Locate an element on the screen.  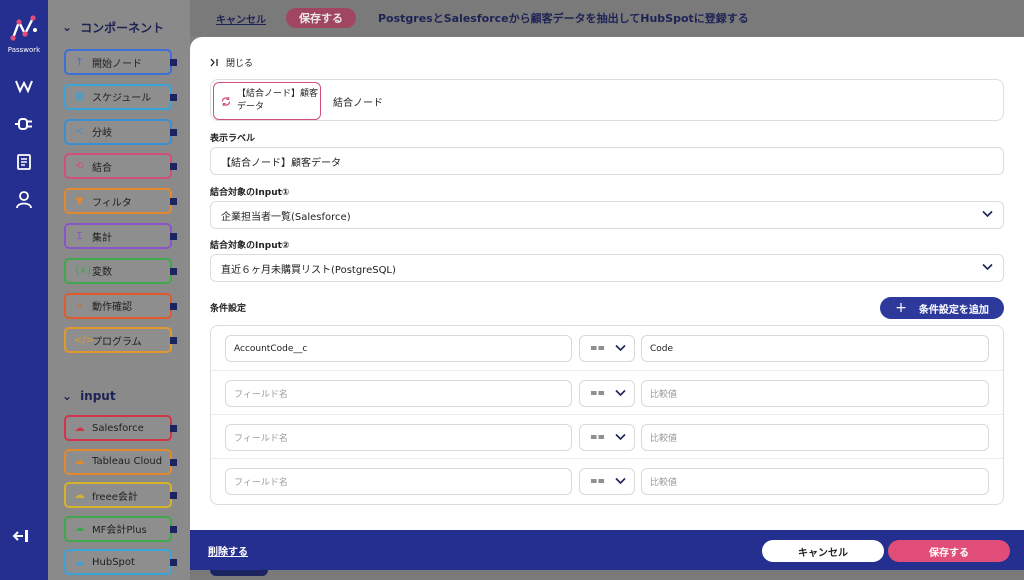
conditions-heading: 条件設定 is located at coordinates (228, 309).